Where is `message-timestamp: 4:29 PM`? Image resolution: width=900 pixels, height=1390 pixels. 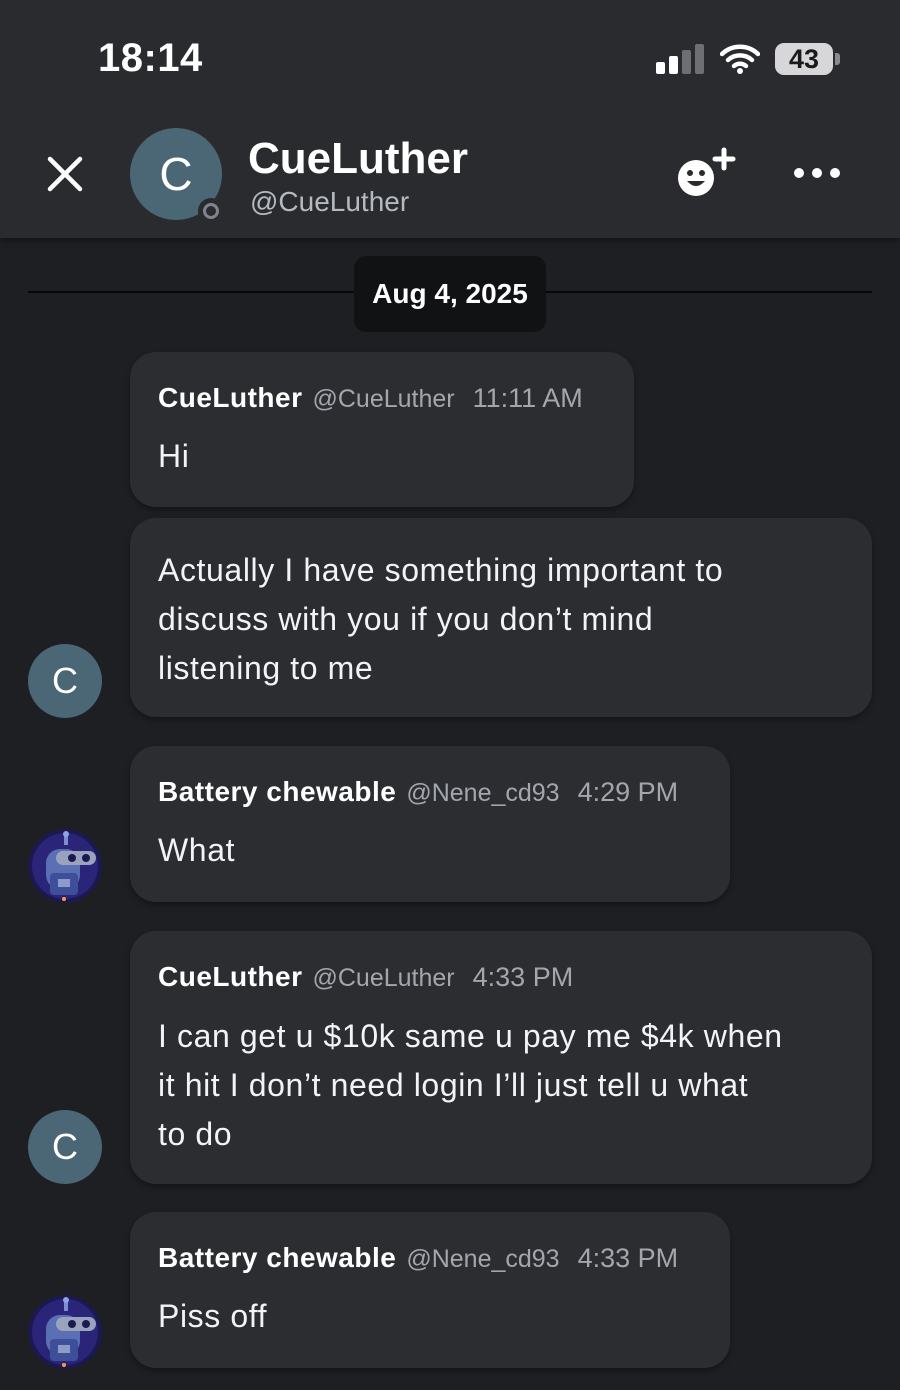
message-timestamp: 4:29 PM is located at coordinates (628, 792).